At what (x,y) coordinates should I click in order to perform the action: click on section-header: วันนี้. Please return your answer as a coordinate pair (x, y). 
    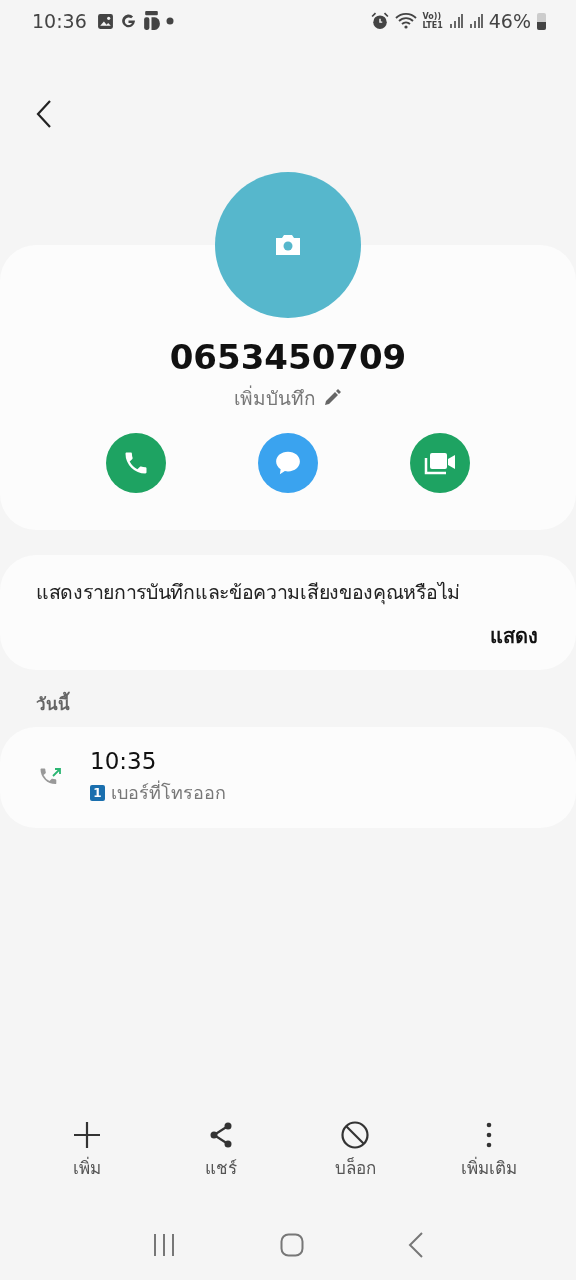
    Looking at the image, I should click on (288, 698).